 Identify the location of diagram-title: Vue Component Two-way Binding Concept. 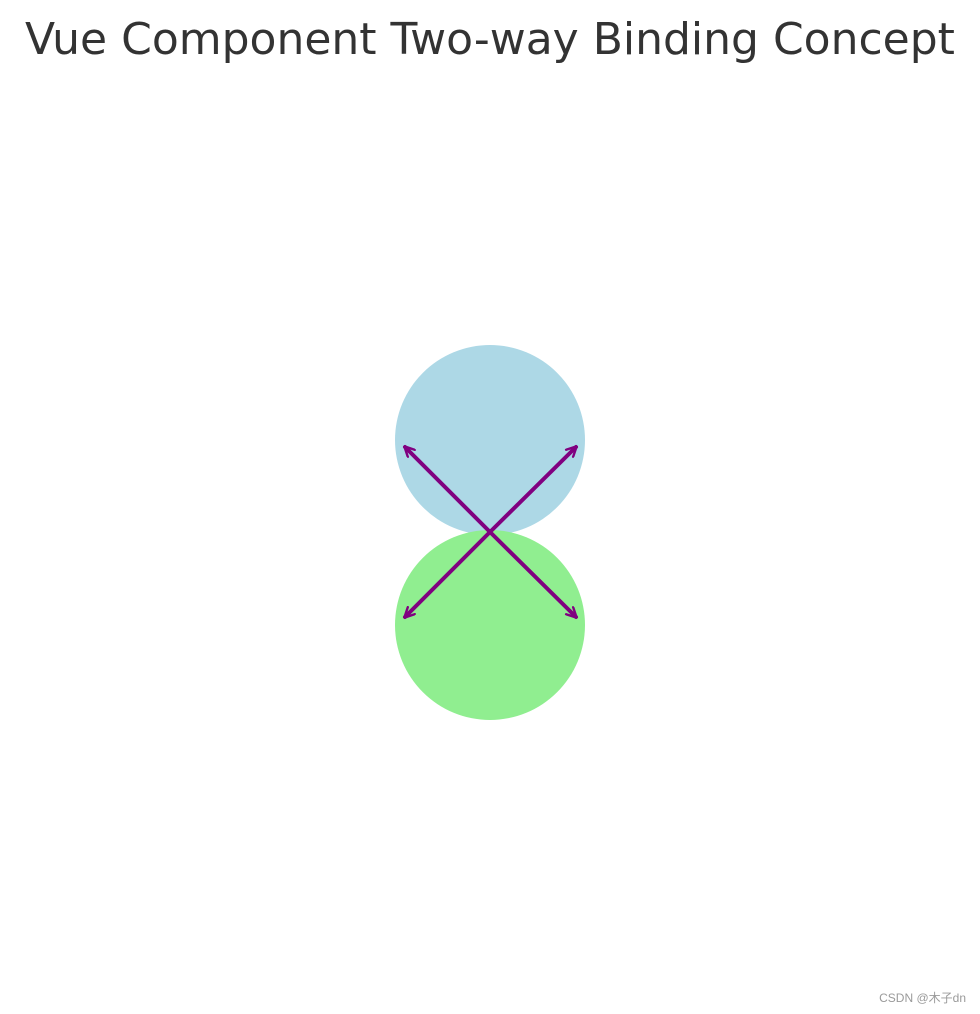
(490, 39).